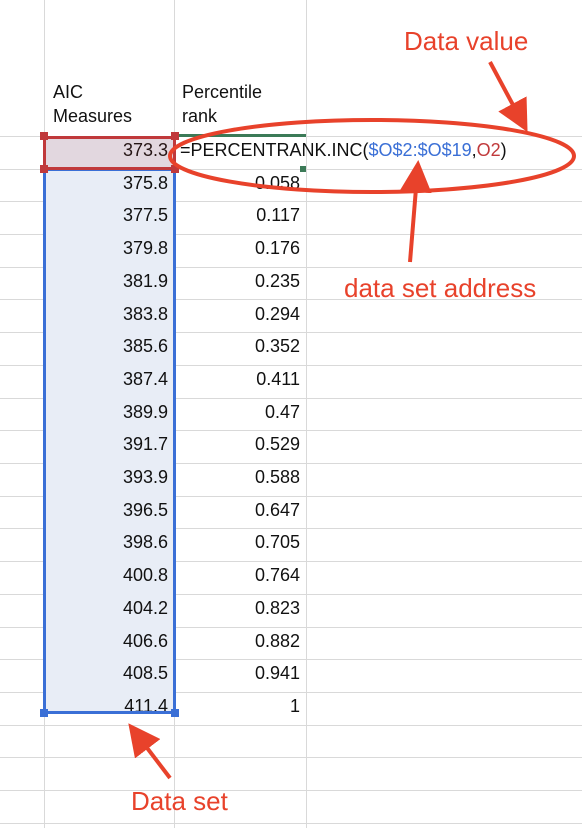 The width and height of the screenshot is (582, 828). I want to click on formula-circle, so click(372, 156).